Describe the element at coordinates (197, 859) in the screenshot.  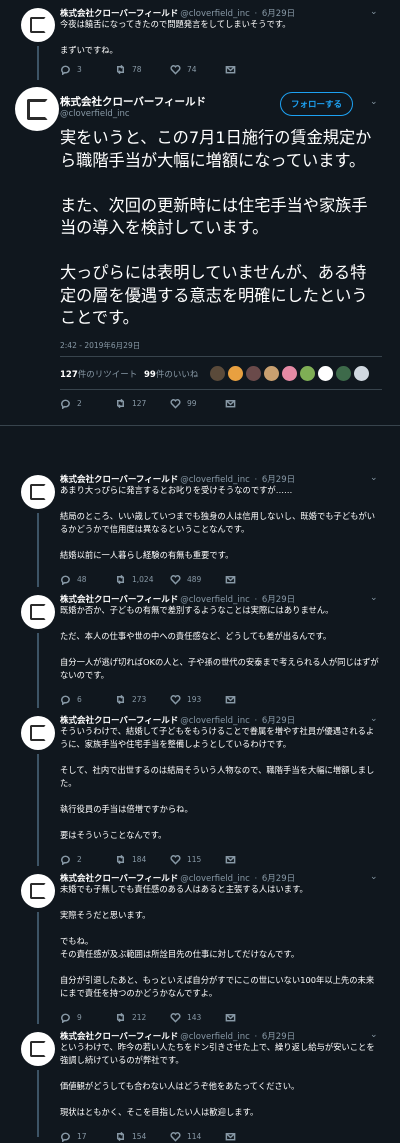
I see `like-button: 115` at that location.